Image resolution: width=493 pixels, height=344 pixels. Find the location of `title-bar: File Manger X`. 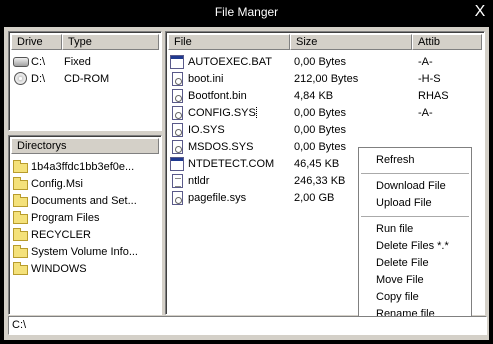

title-bar: File Manger X is located at coordinates (246, 12).